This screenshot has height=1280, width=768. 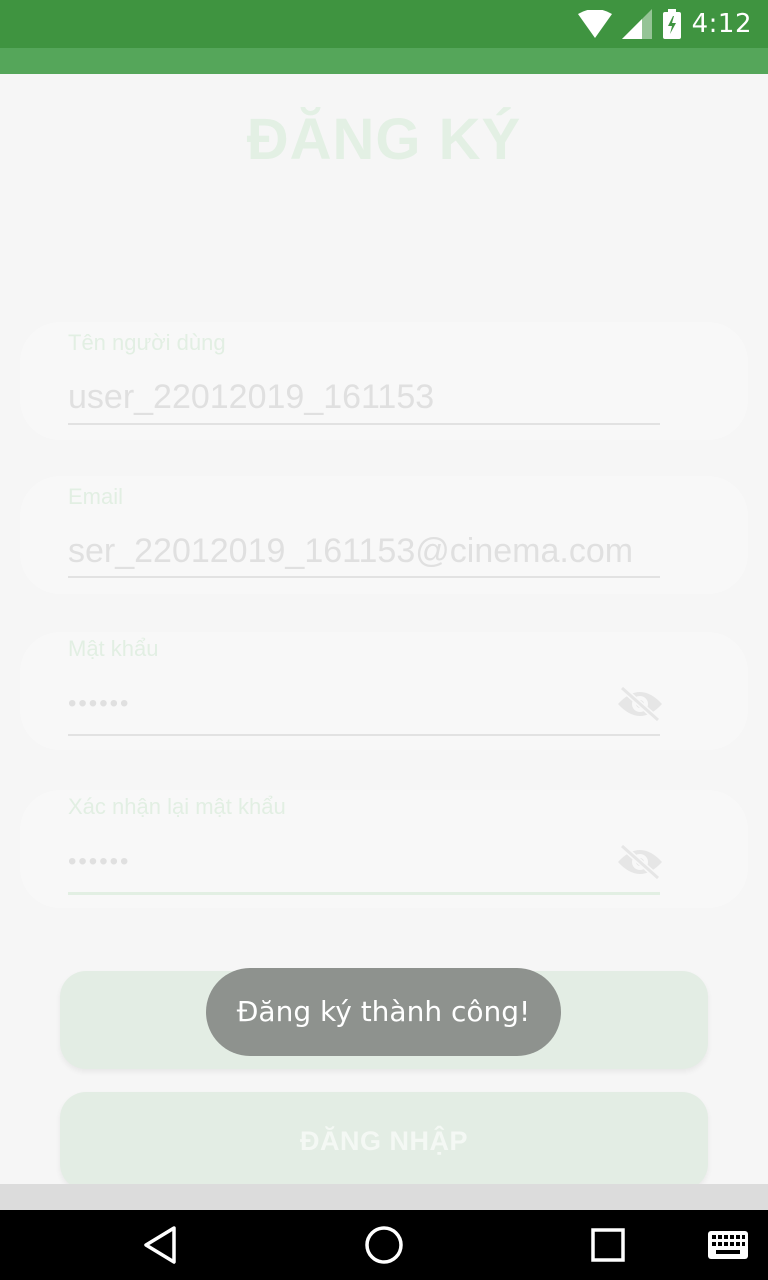 What do you see at coordinates (113, 648) in the screenshot?
I see `password-label: Mật khẩu` at bounding box center [113, 648].